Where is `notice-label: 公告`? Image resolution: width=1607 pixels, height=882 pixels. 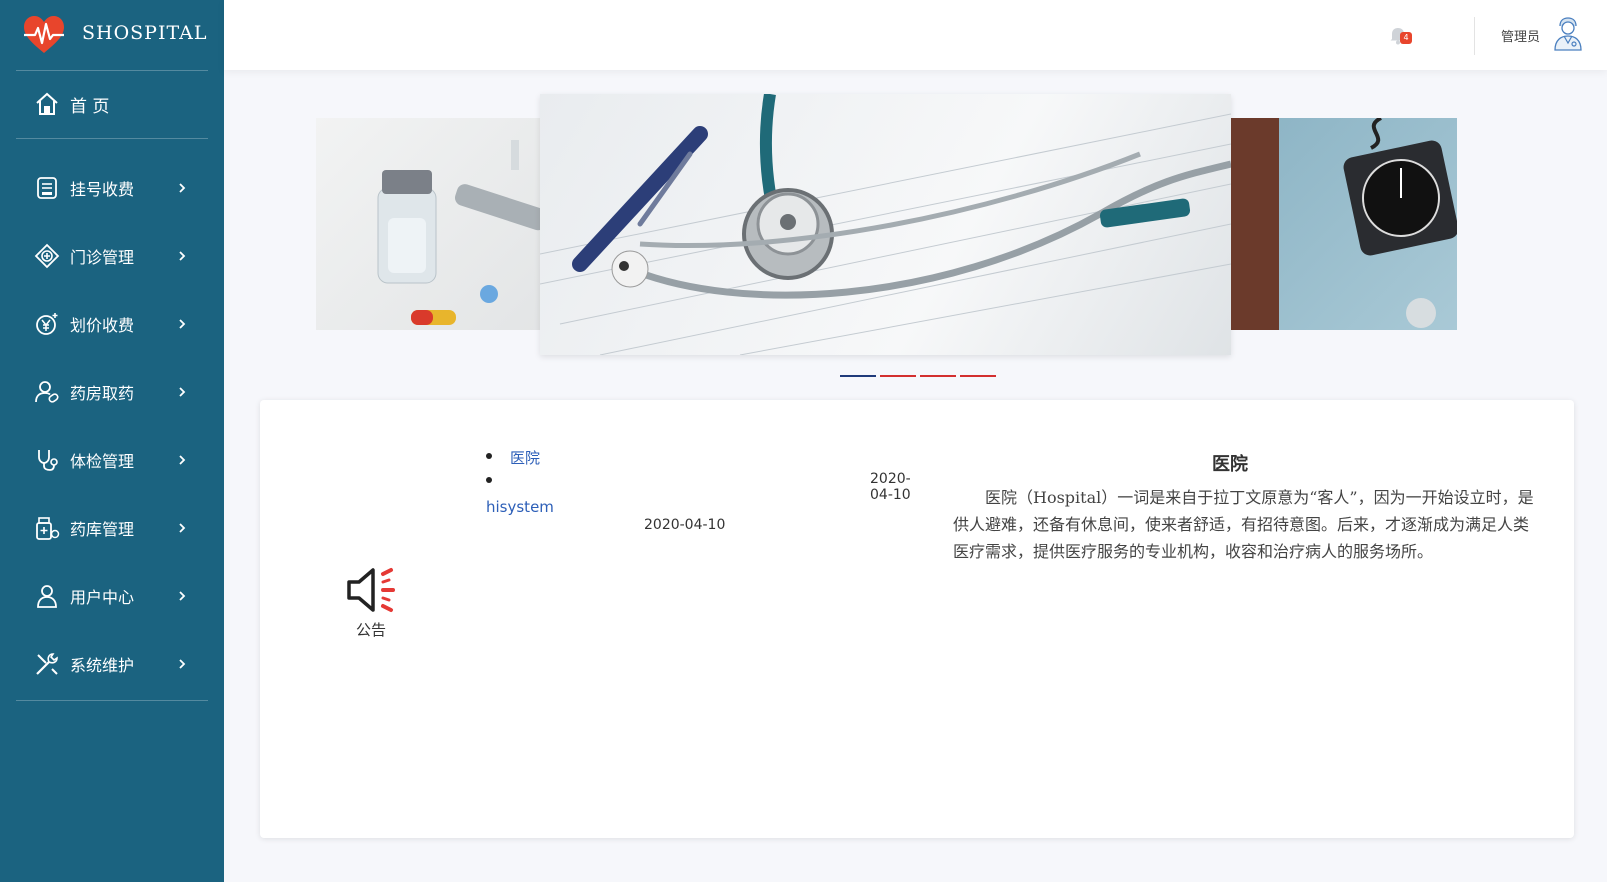 notice-label: 公告 is located at coordinates (371, 630).